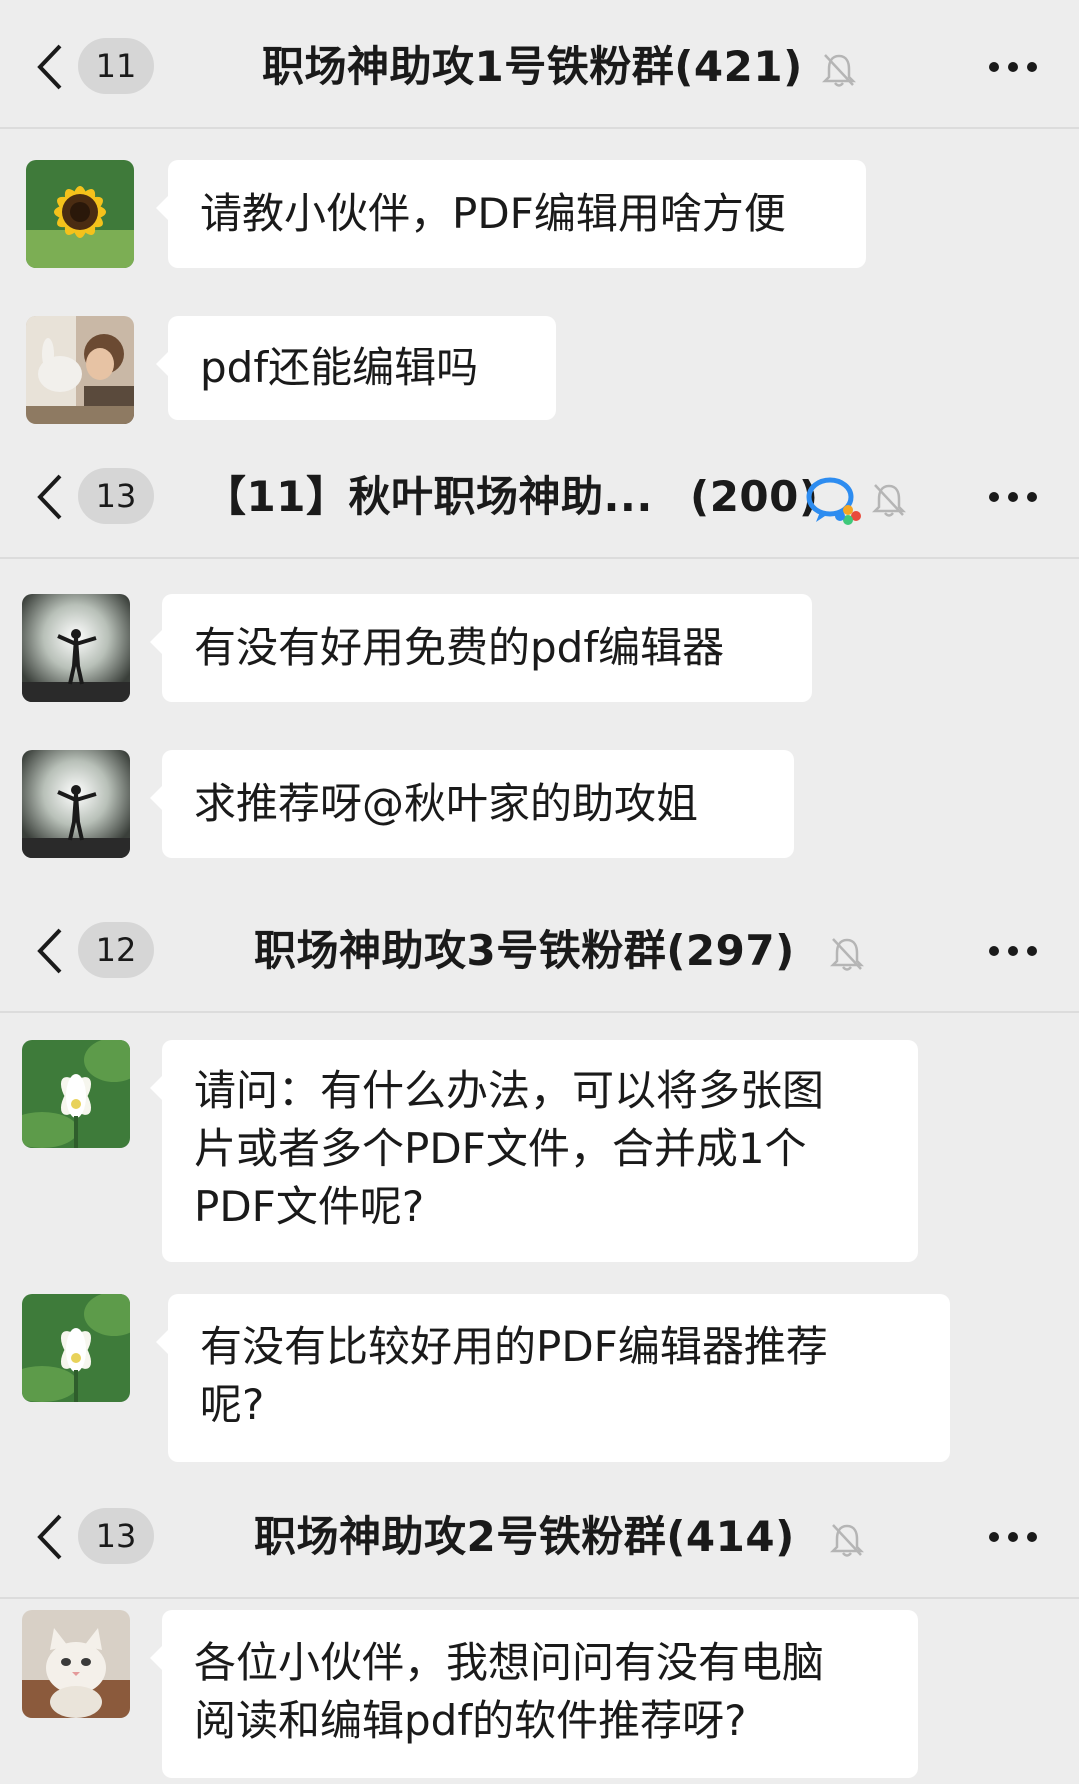 This screenshot has height=1784, width=1079. Describe the element at coordinates (500, 1148) in the screenshot. I see `message-text: 片或者多个PDF文件，合并成1个` at that location.